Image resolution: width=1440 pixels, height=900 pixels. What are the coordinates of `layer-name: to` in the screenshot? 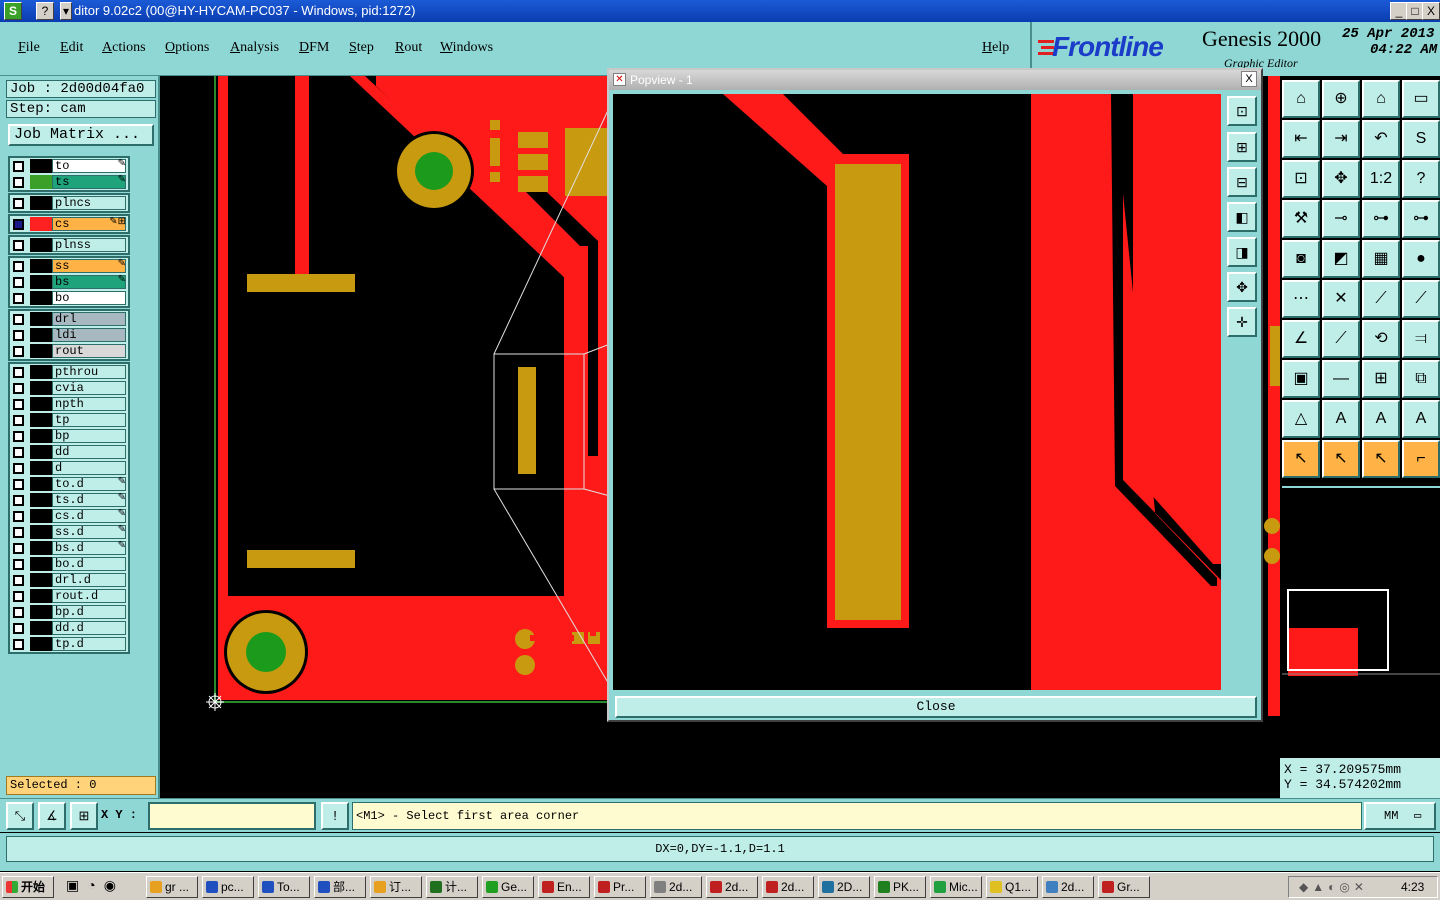 It's located at (89, 166).